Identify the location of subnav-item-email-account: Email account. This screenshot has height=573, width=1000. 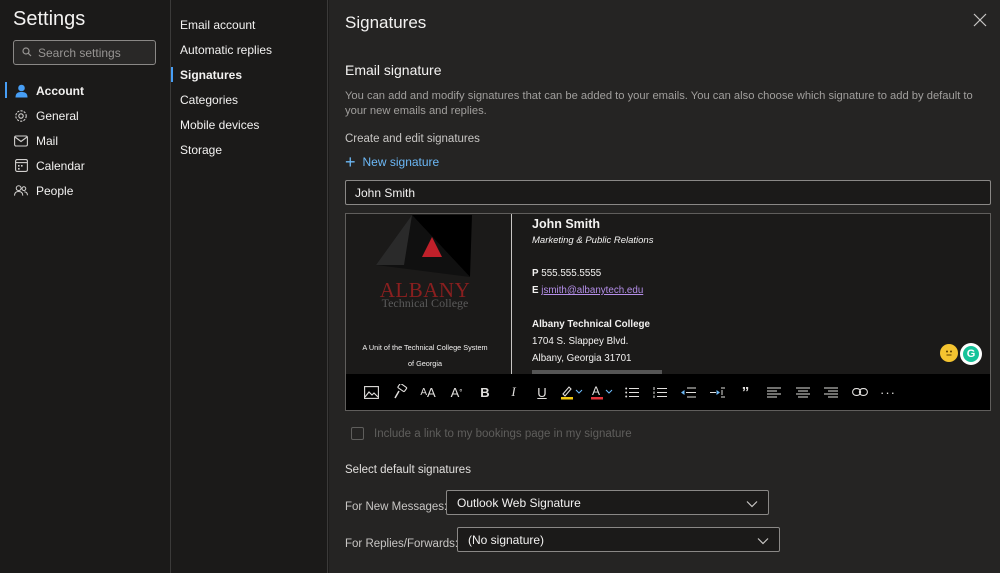
(249, 24).